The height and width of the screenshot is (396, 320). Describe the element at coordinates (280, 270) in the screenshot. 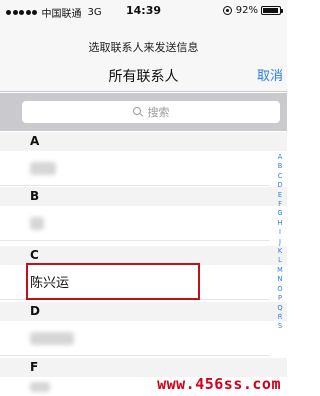

I see `index-letter-m: M` at that location.